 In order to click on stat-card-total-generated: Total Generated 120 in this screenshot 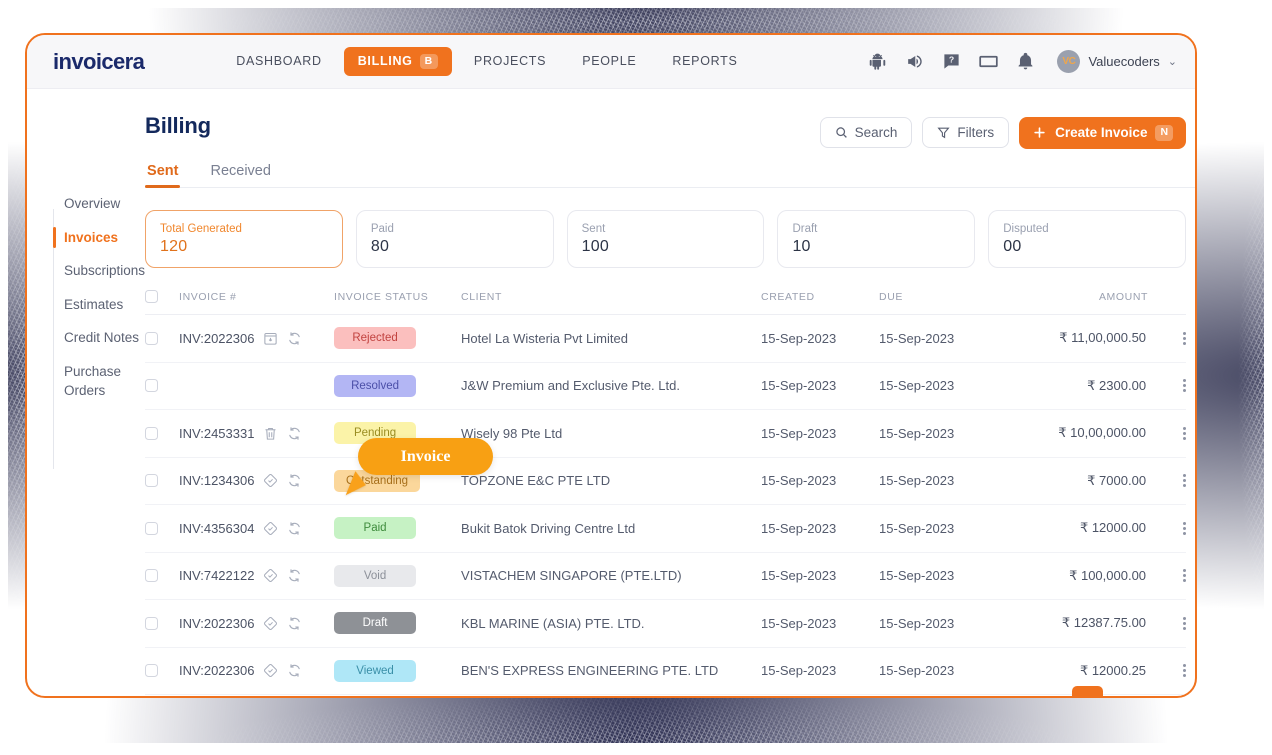, I will do `click(244, 239)`.